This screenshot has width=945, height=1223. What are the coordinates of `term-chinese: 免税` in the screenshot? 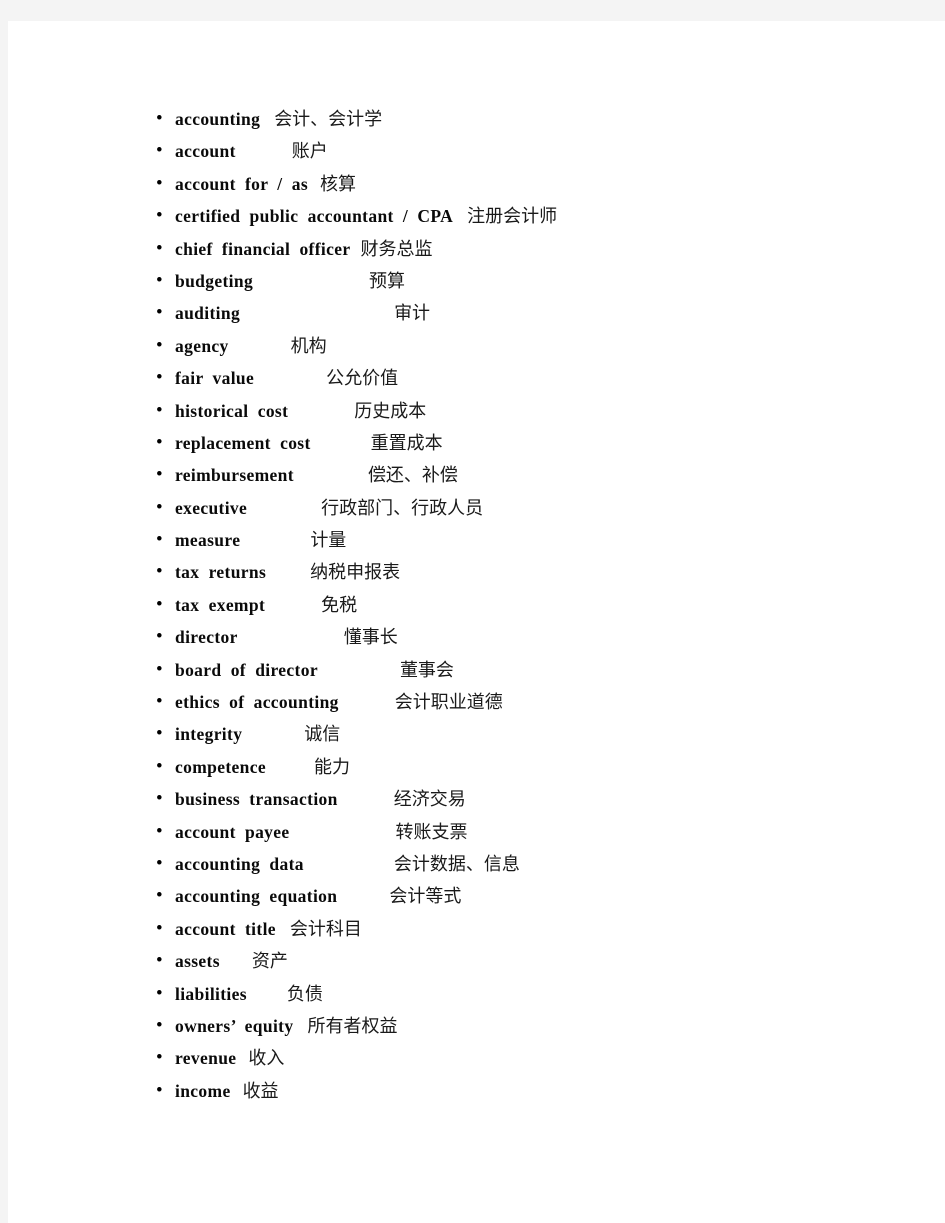 It's located at (339, 605).